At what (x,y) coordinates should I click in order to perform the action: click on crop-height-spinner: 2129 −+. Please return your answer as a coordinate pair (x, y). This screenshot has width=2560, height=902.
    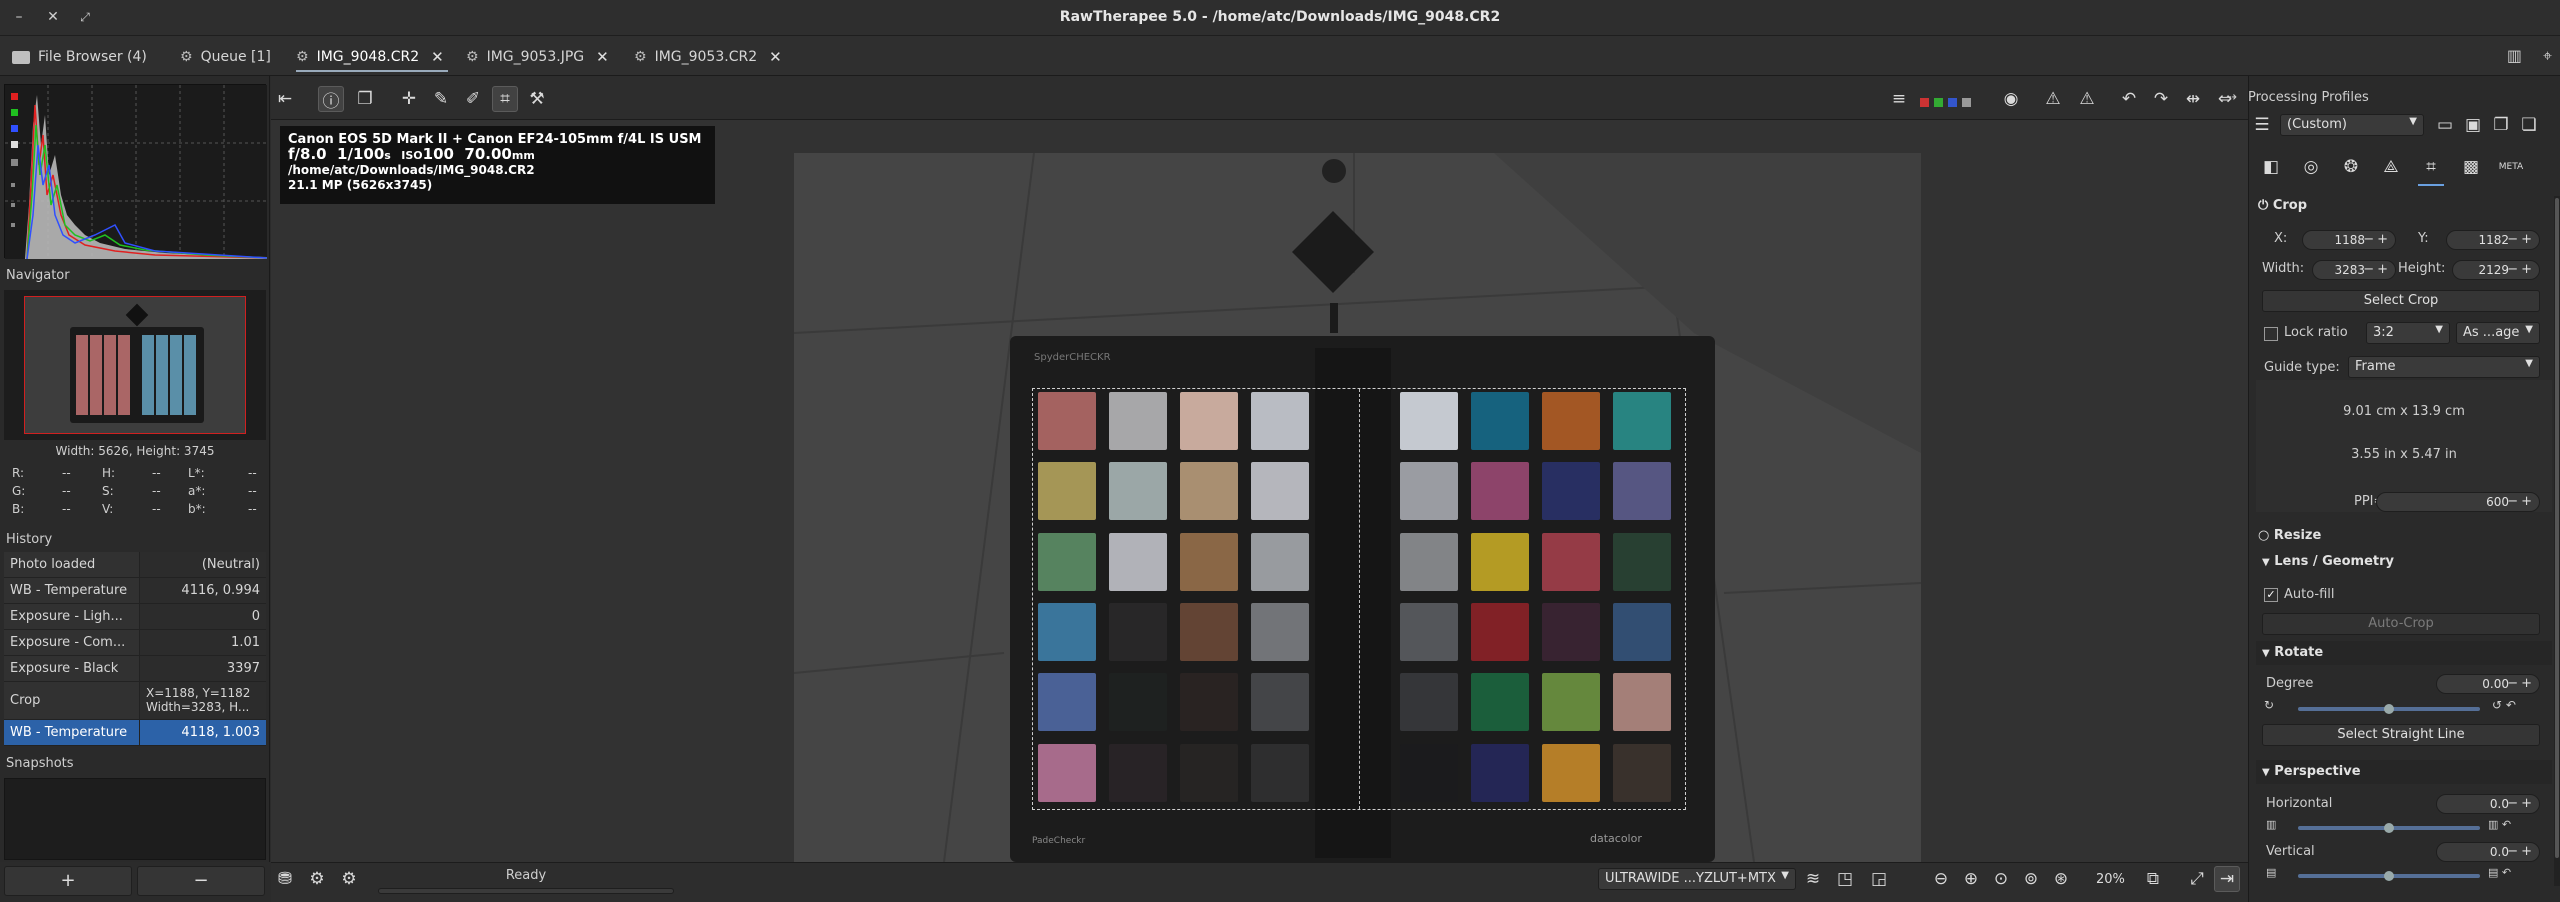
    Looking at the image, I should click on (2496, 270).